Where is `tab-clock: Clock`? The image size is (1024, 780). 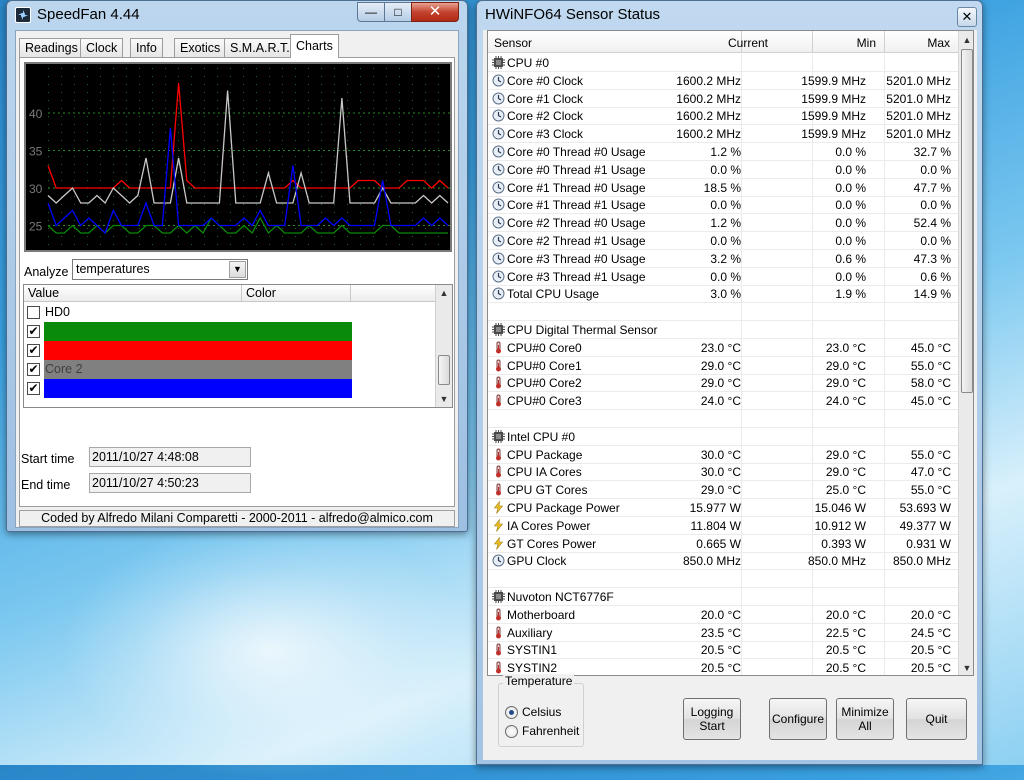
tab-clock: Clock is located at coordinates (102, 48).